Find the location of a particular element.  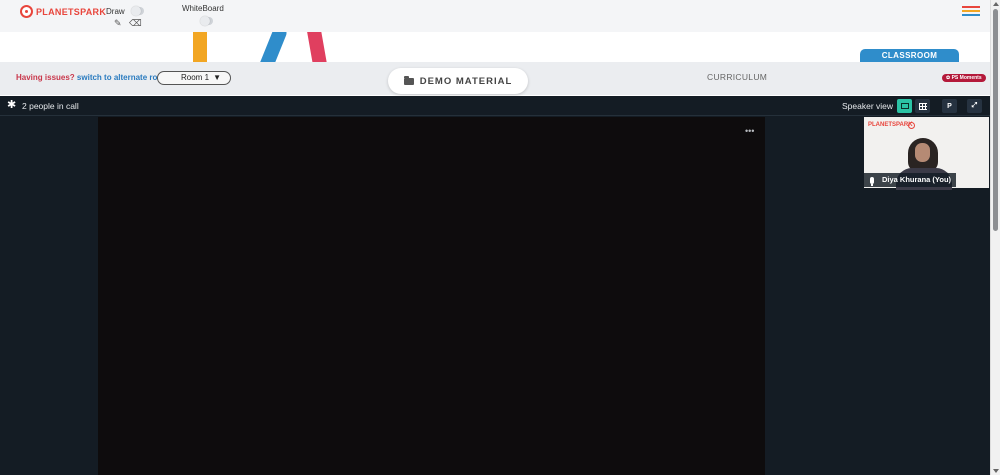

grid-view-button is located at coordinates (922, 106).